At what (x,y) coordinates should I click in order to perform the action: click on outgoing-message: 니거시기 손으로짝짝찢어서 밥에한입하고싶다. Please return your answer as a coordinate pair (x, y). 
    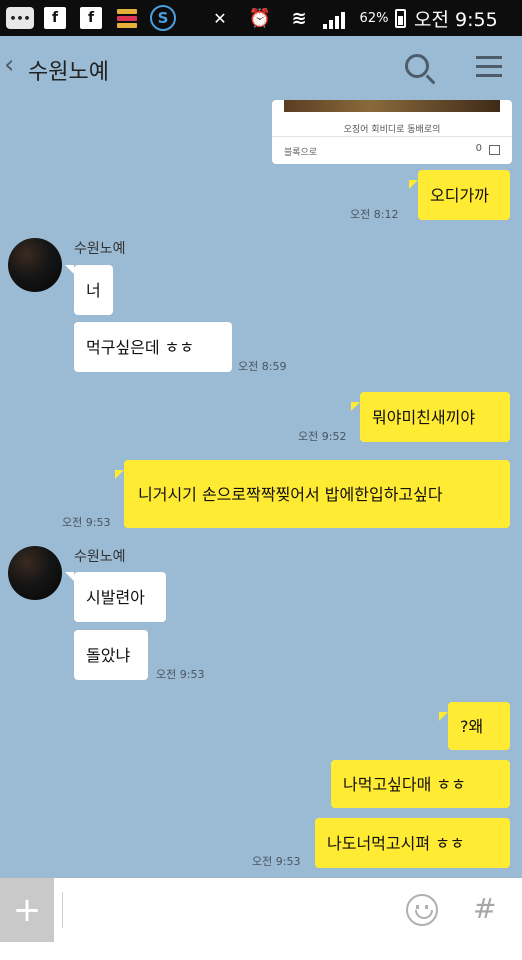
    Looking at the image, I should click on (317, 494).